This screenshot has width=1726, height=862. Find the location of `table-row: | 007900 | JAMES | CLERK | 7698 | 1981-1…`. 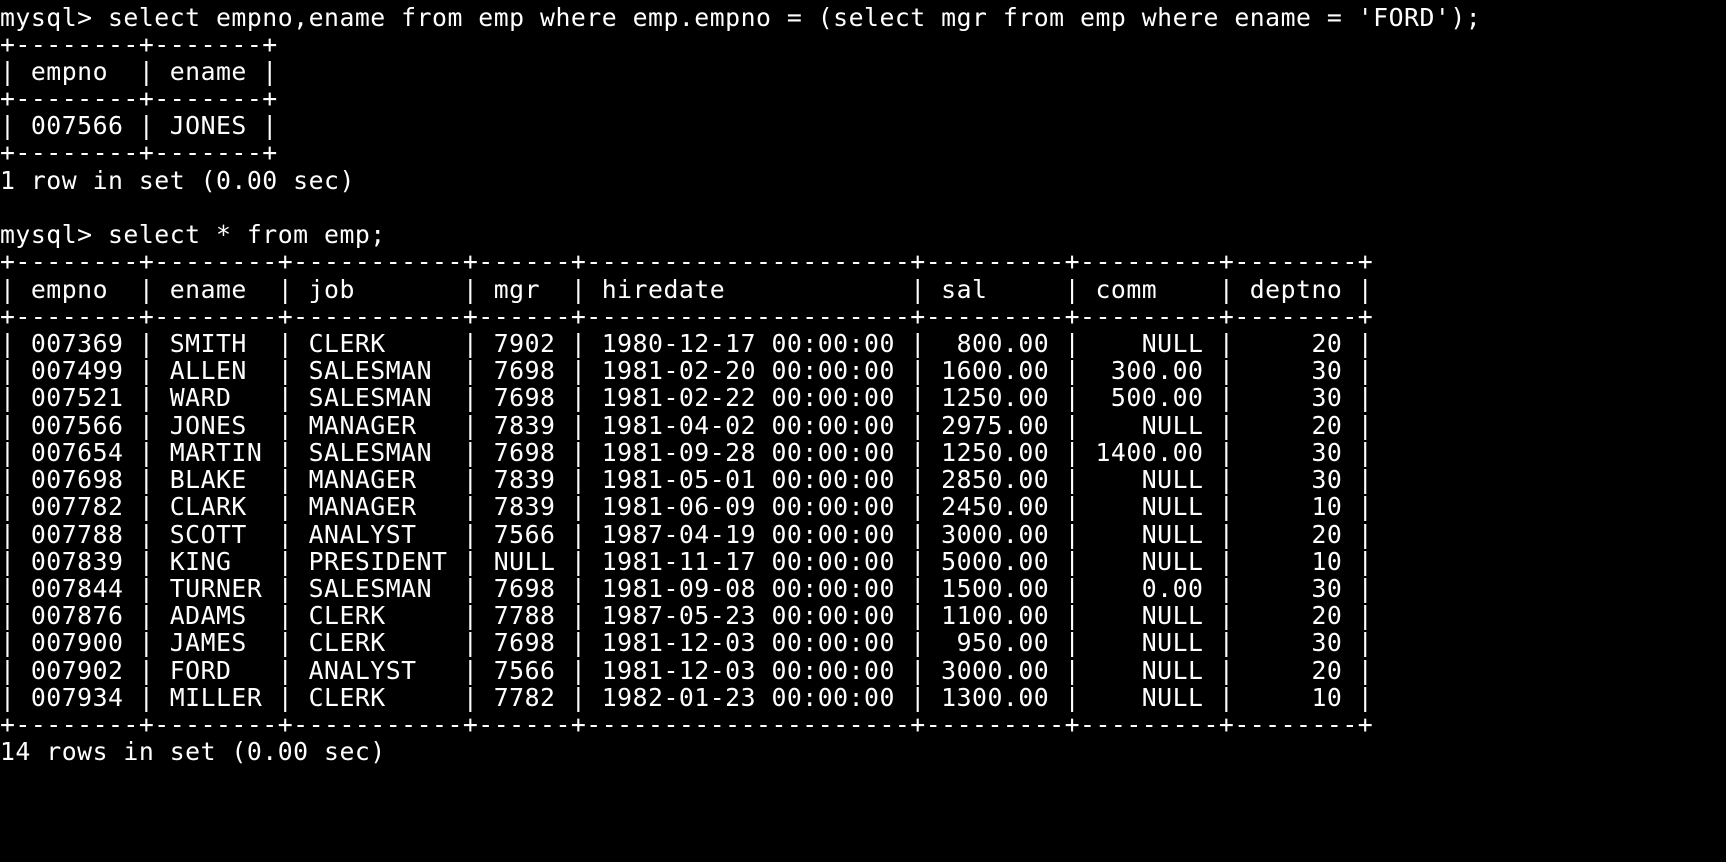

table-row: | 007900 | JAMES | CLERK | 7698 | 1981-1… is located at coordinates (687, 642).